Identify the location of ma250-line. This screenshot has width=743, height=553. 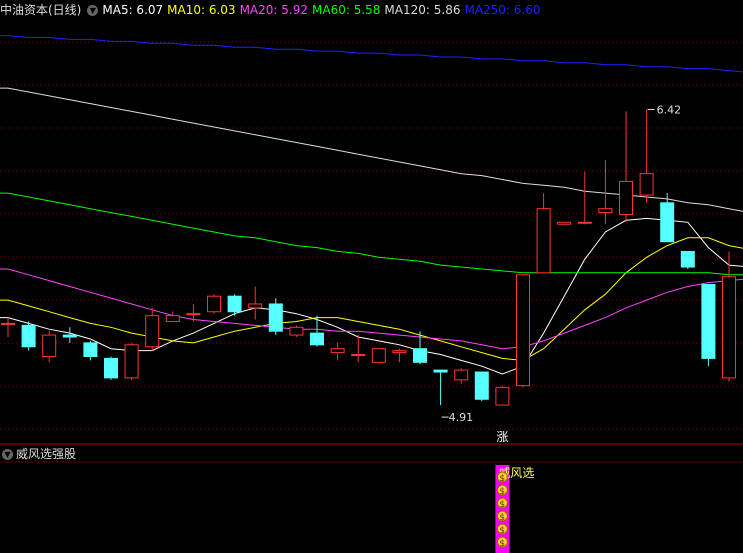
(371, 55).